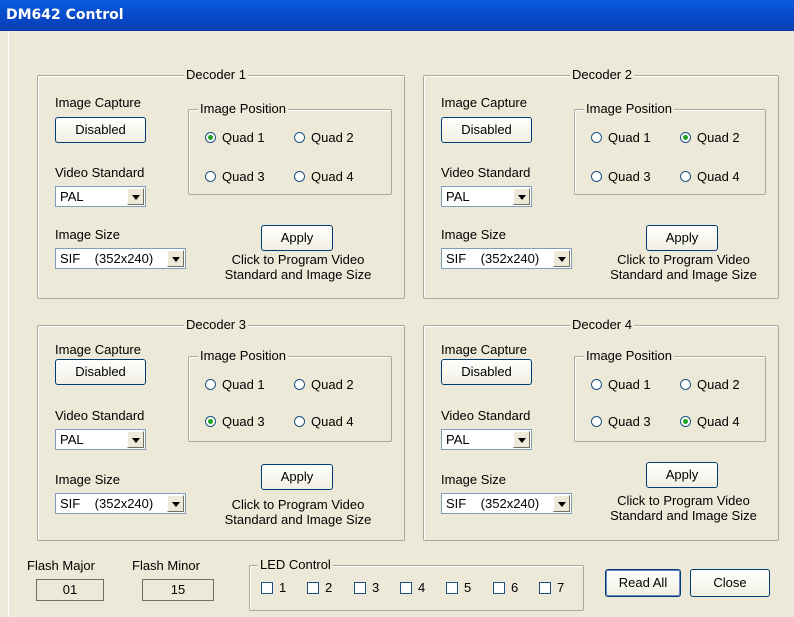 This screenshot has width=794, height=617. Describe the element at coordinates (65, 15) in the screenshot. I see `window-title: DM642 Control` at that location.